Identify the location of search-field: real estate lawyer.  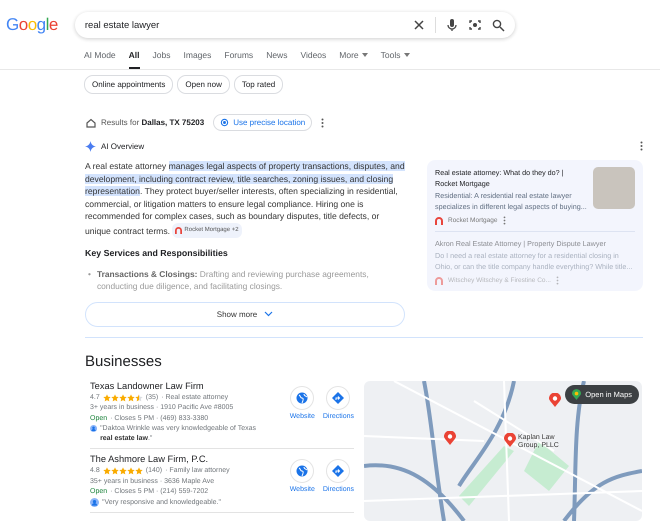
(294, 25).